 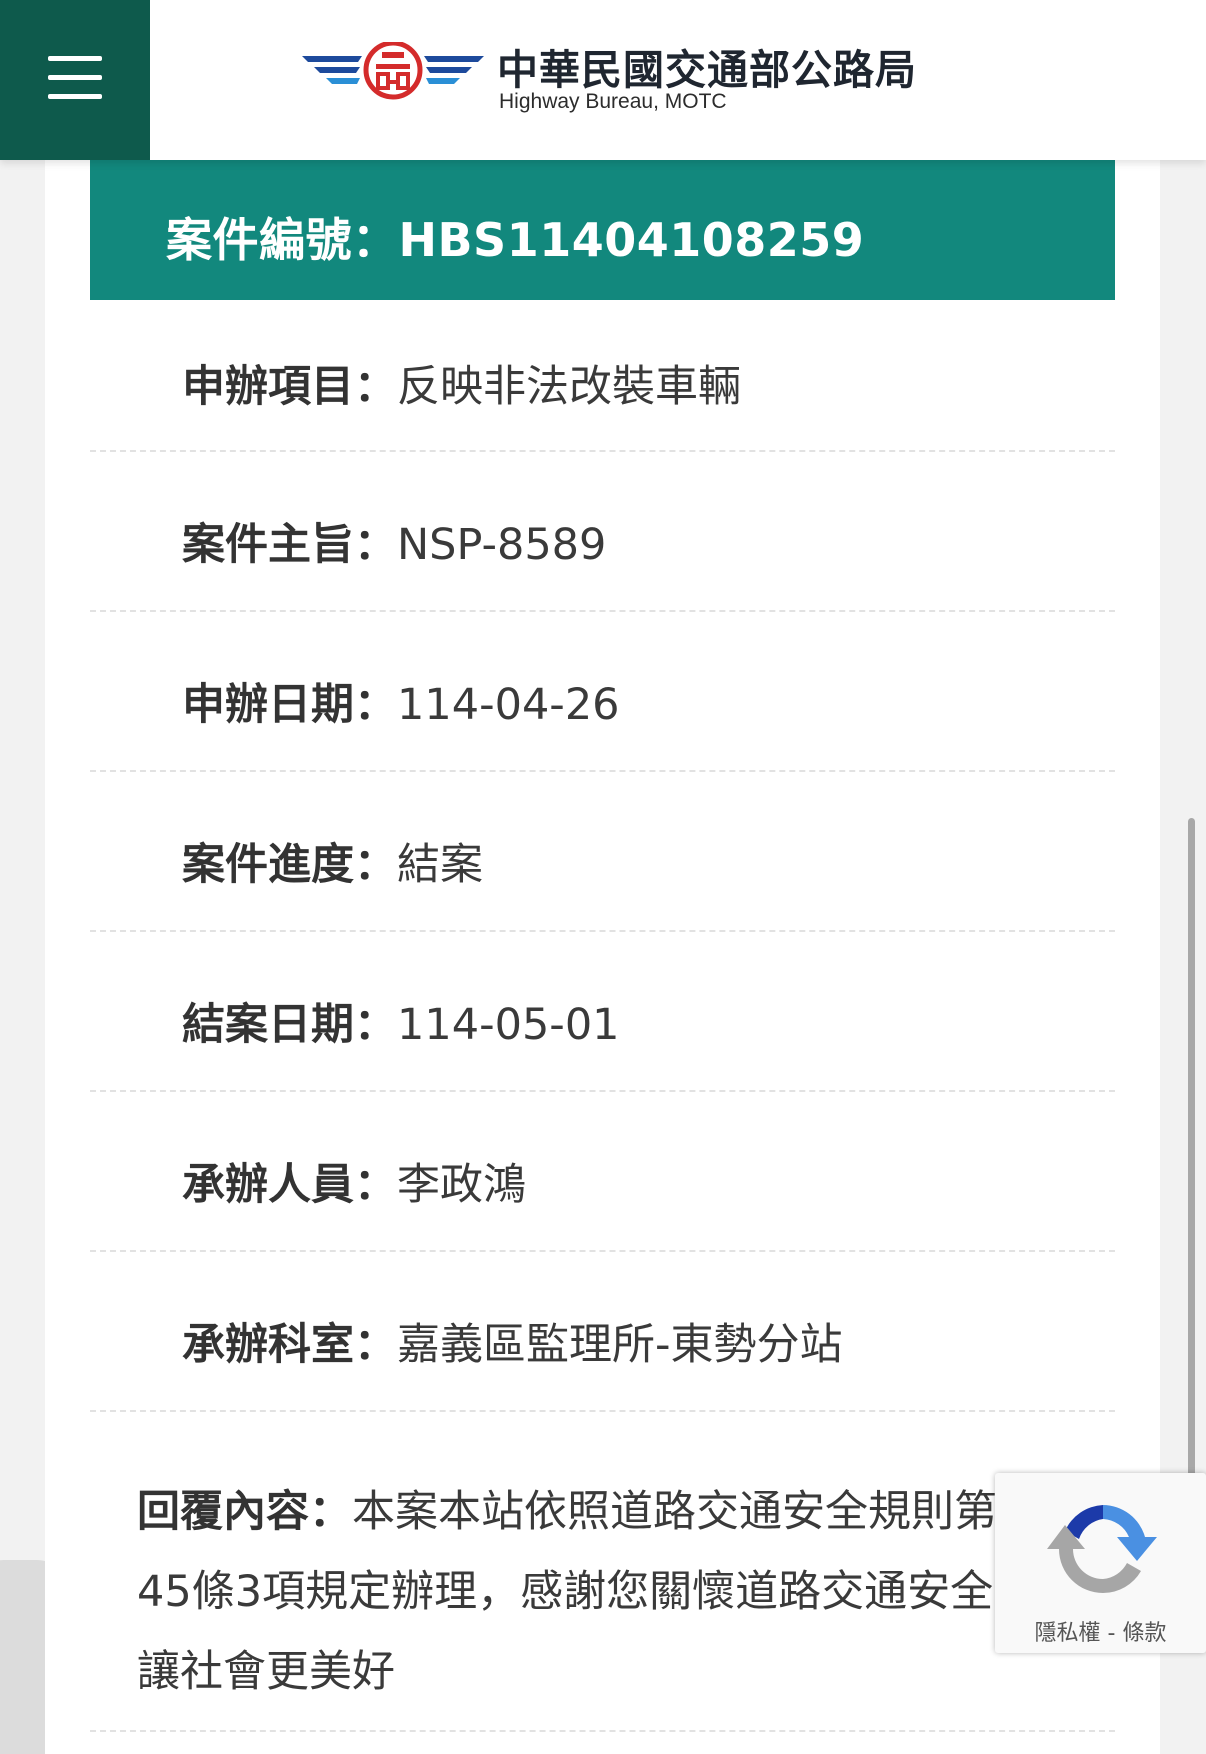 I want to click on row-label: 案件進度, so click(x=268, y=865).